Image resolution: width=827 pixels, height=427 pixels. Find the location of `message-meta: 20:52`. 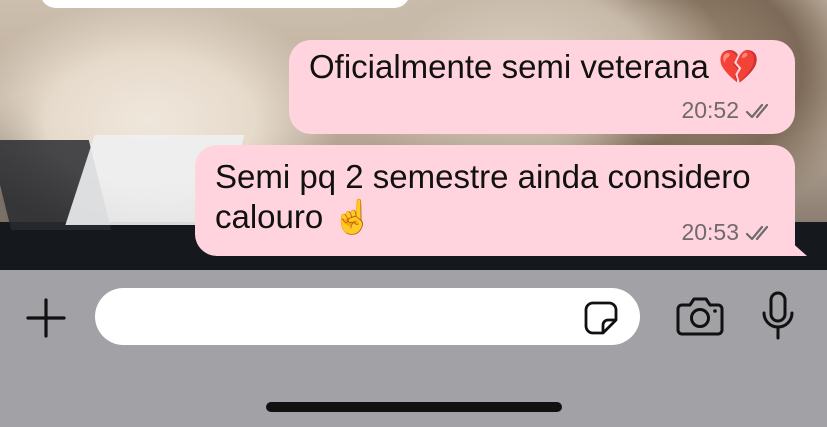

message-meta: 20:52 is located at coordinates (728, 110).